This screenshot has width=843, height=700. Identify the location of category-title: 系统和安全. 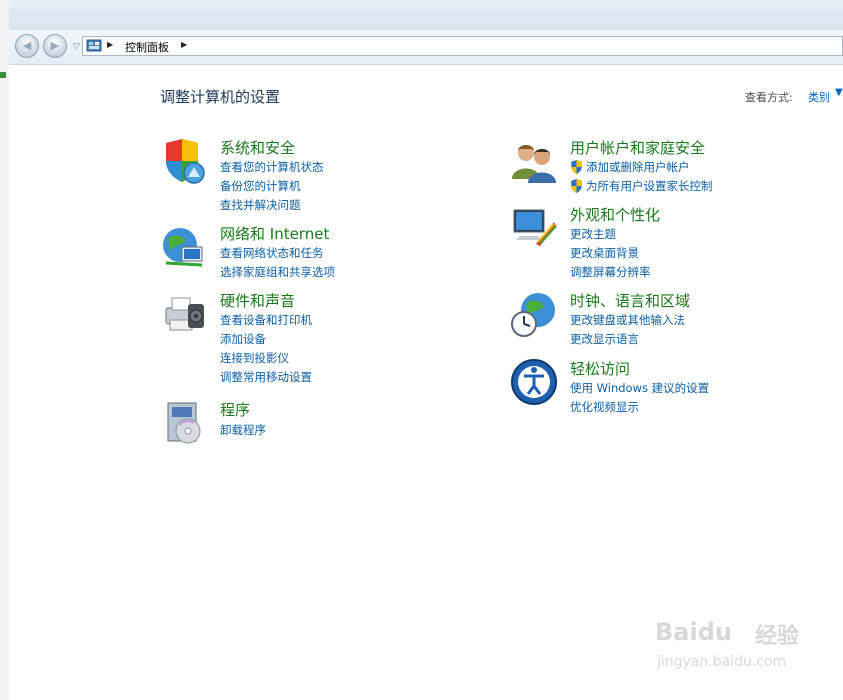
(257, 147).